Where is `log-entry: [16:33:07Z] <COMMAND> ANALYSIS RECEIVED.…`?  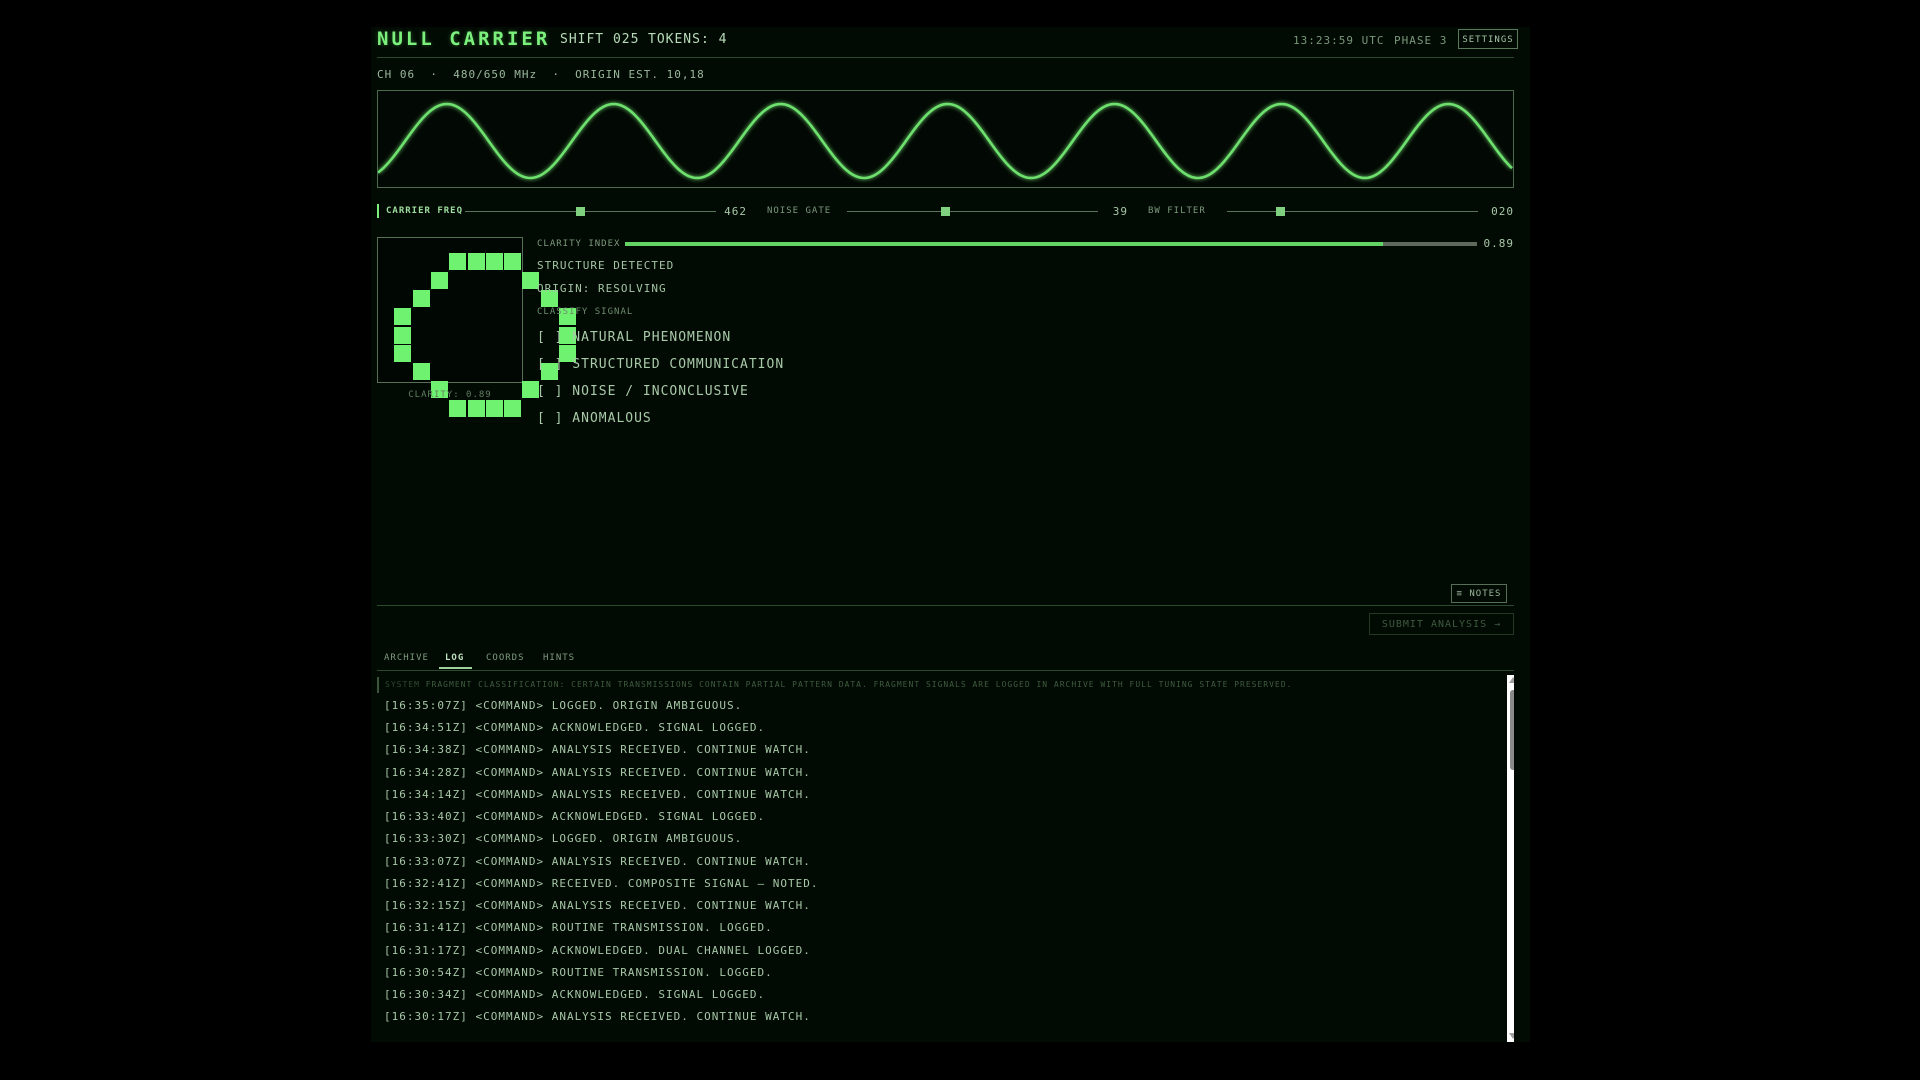
log-entry: [16:33:07Z] <COMMAND> ANALYSIS RECEIVED.… is located at coordinates (597, 861).